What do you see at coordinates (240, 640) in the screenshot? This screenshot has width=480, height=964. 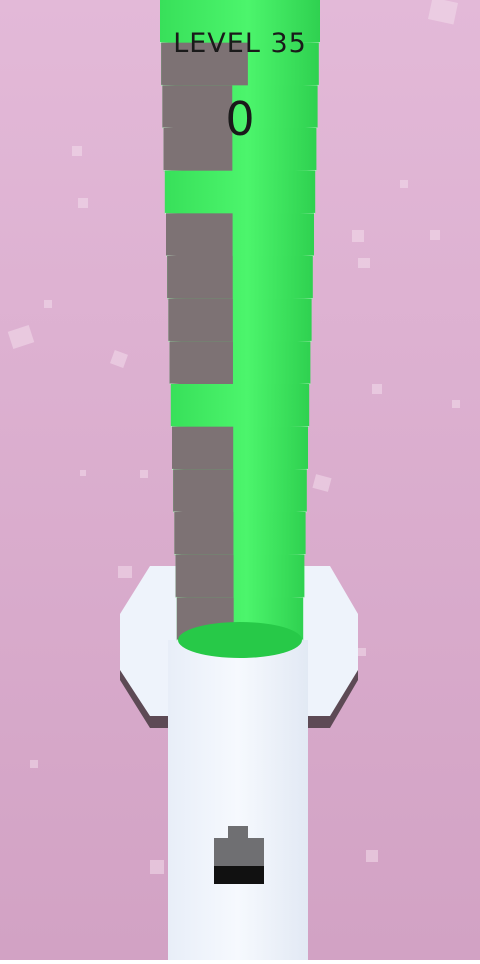 I see `tower-base-cap` at bounding box center [240, 640].